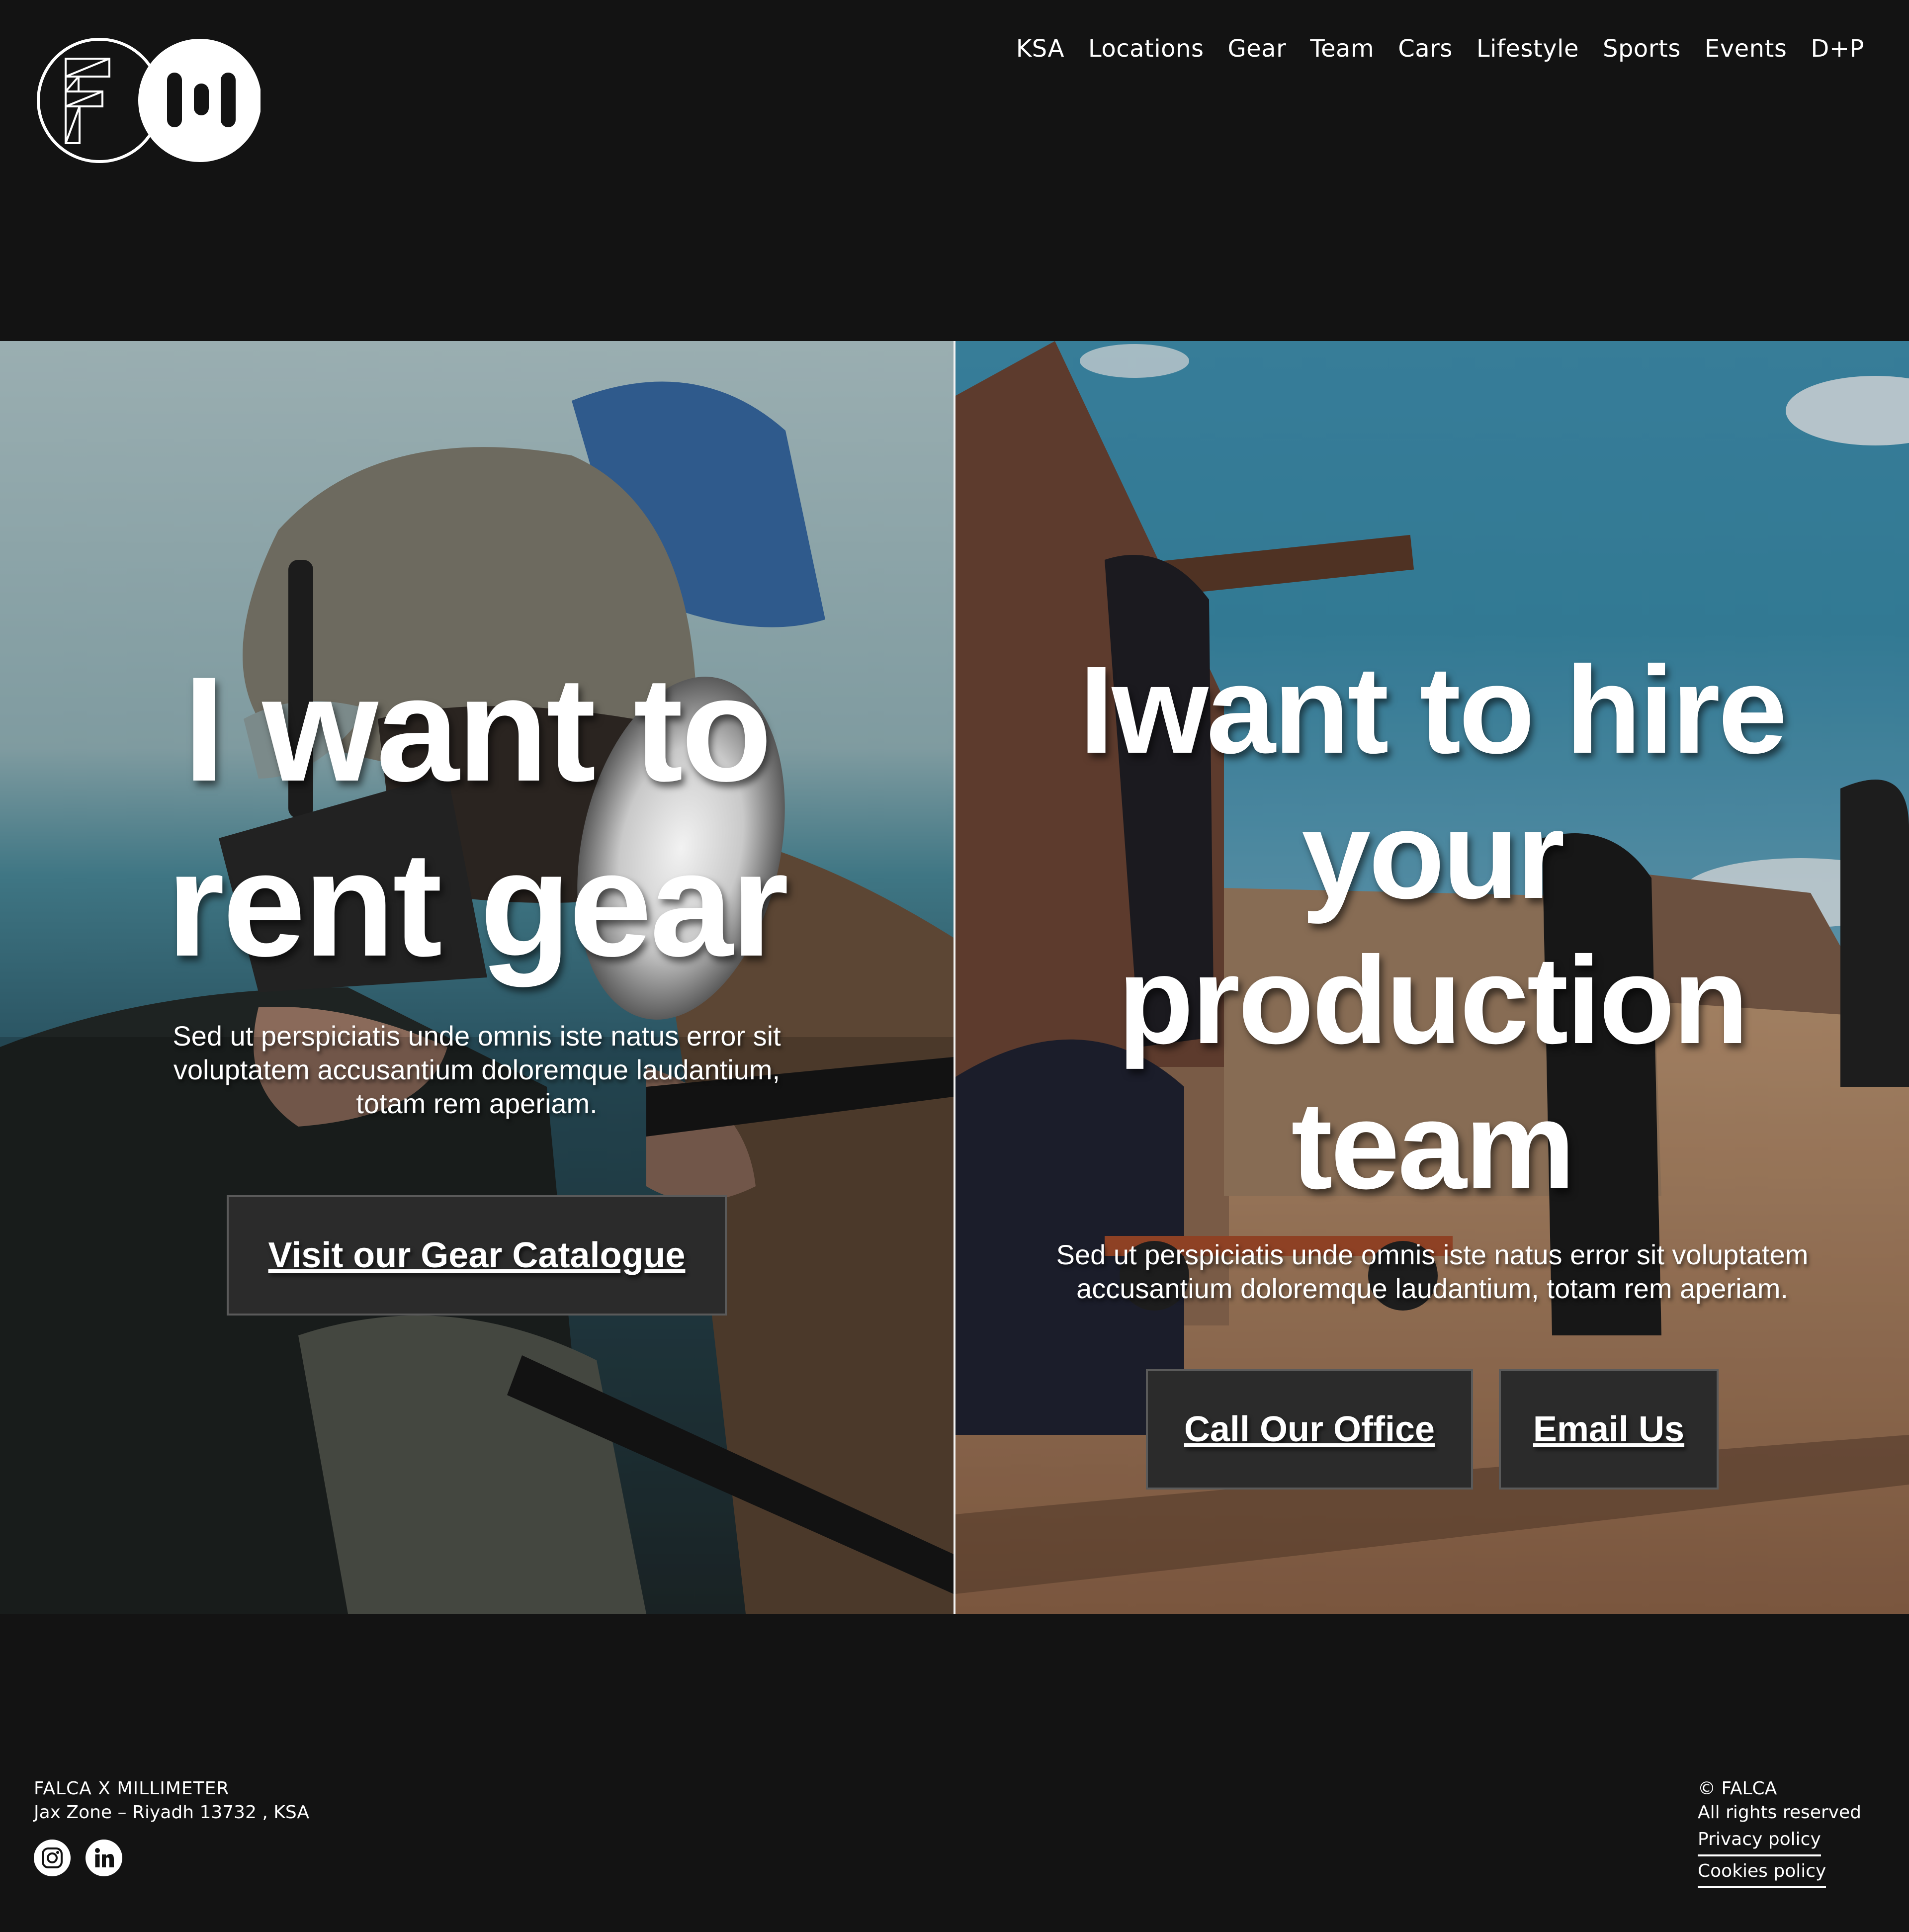 This screenshot has width=1909, height=1932. I want to click on cookies-policy-link: Cookies policy, so click(1762, 1874).